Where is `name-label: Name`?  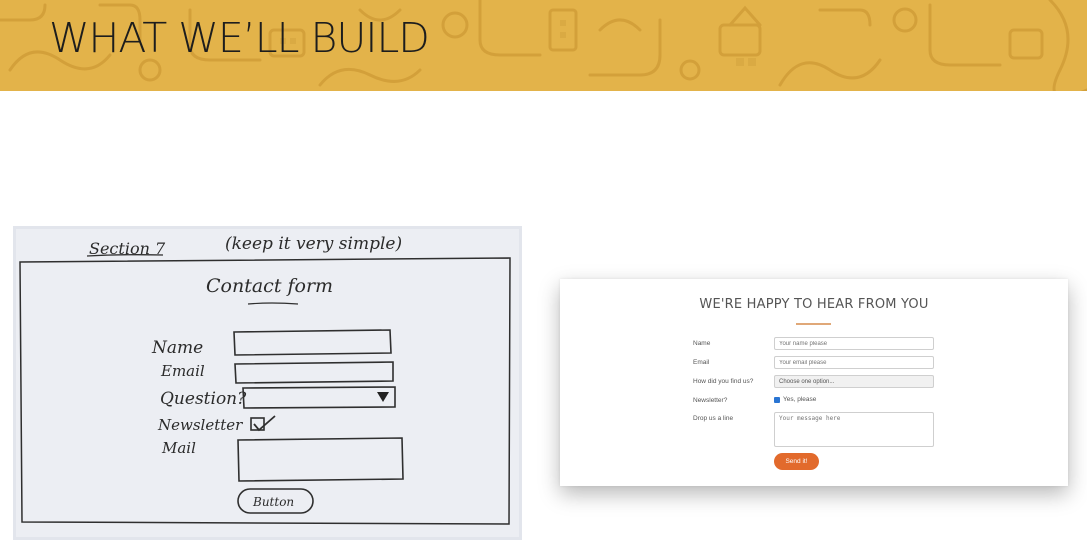
name-label: Name is located at coordinates (702, 343).